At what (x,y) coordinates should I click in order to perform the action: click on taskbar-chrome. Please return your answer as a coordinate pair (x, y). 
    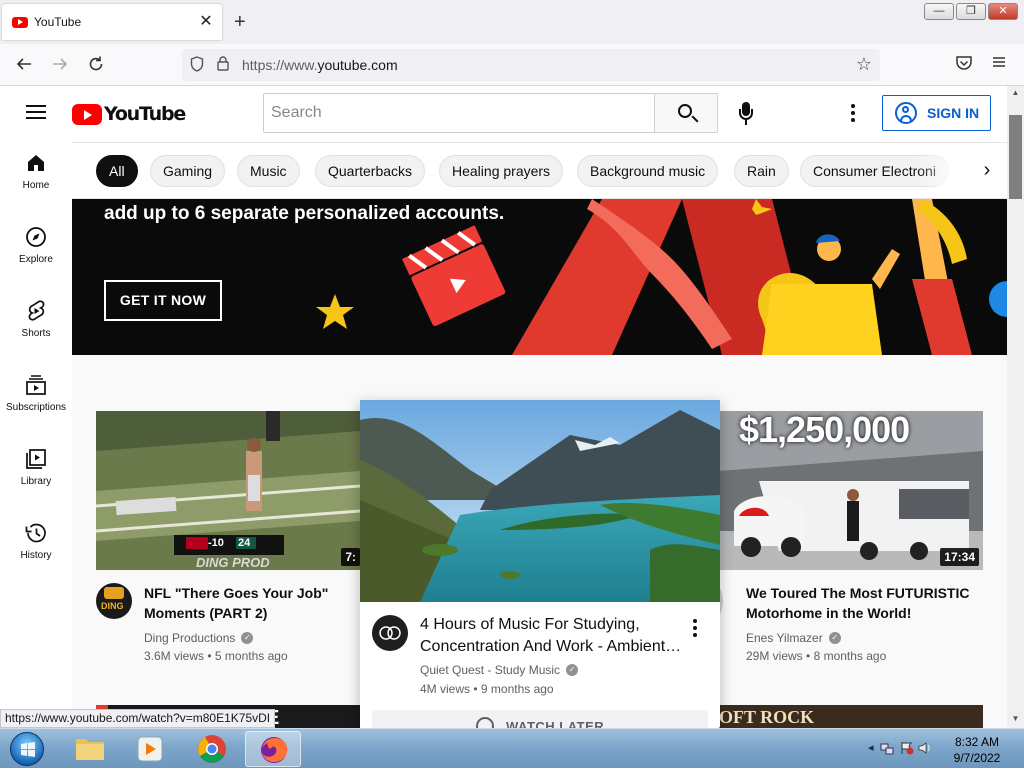
    Looking at the image, I should click on (212, 749).